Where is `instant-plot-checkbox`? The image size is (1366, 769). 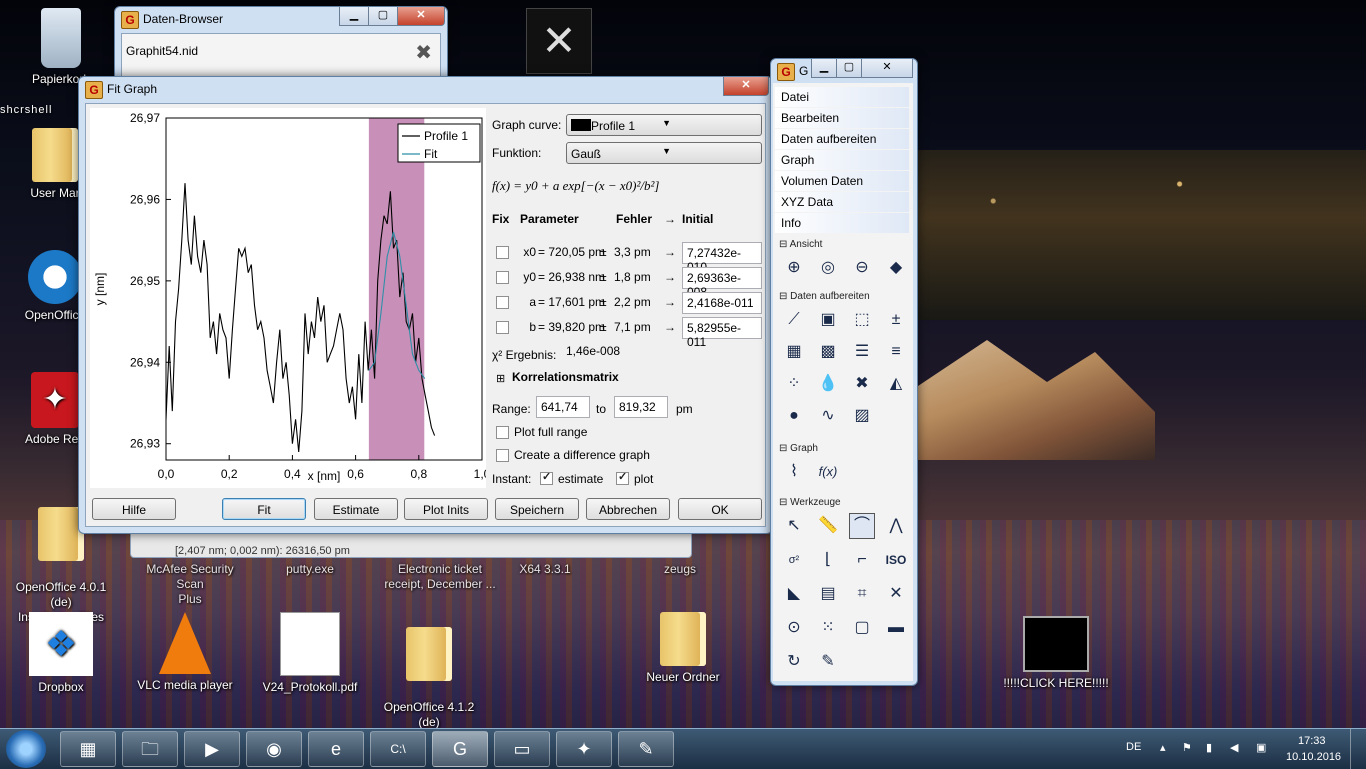
instant-plot-checkbox is located at coordinates (622, 477).